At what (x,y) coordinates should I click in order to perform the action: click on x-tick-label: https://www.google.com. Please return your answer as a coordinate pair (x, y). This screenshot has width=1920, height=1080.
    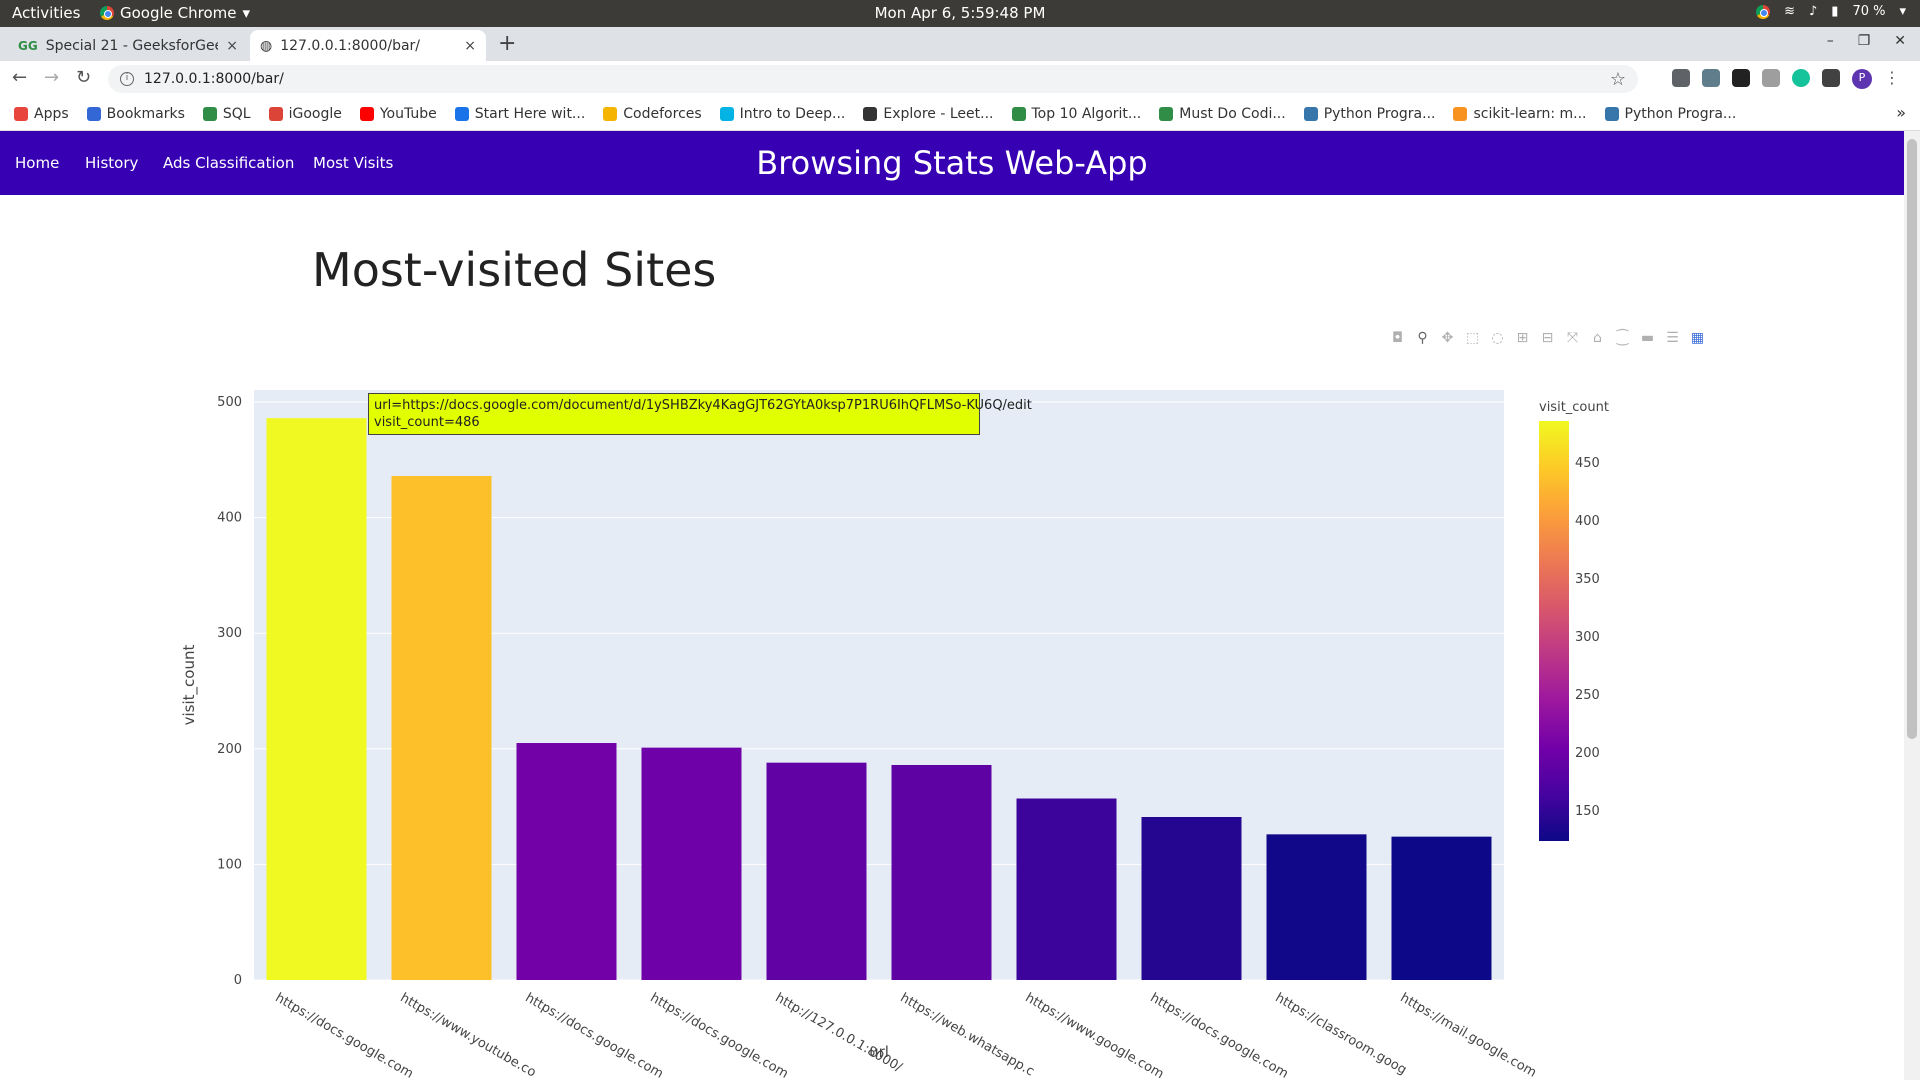
    Looking at the image, I should click on (1095, 1035).